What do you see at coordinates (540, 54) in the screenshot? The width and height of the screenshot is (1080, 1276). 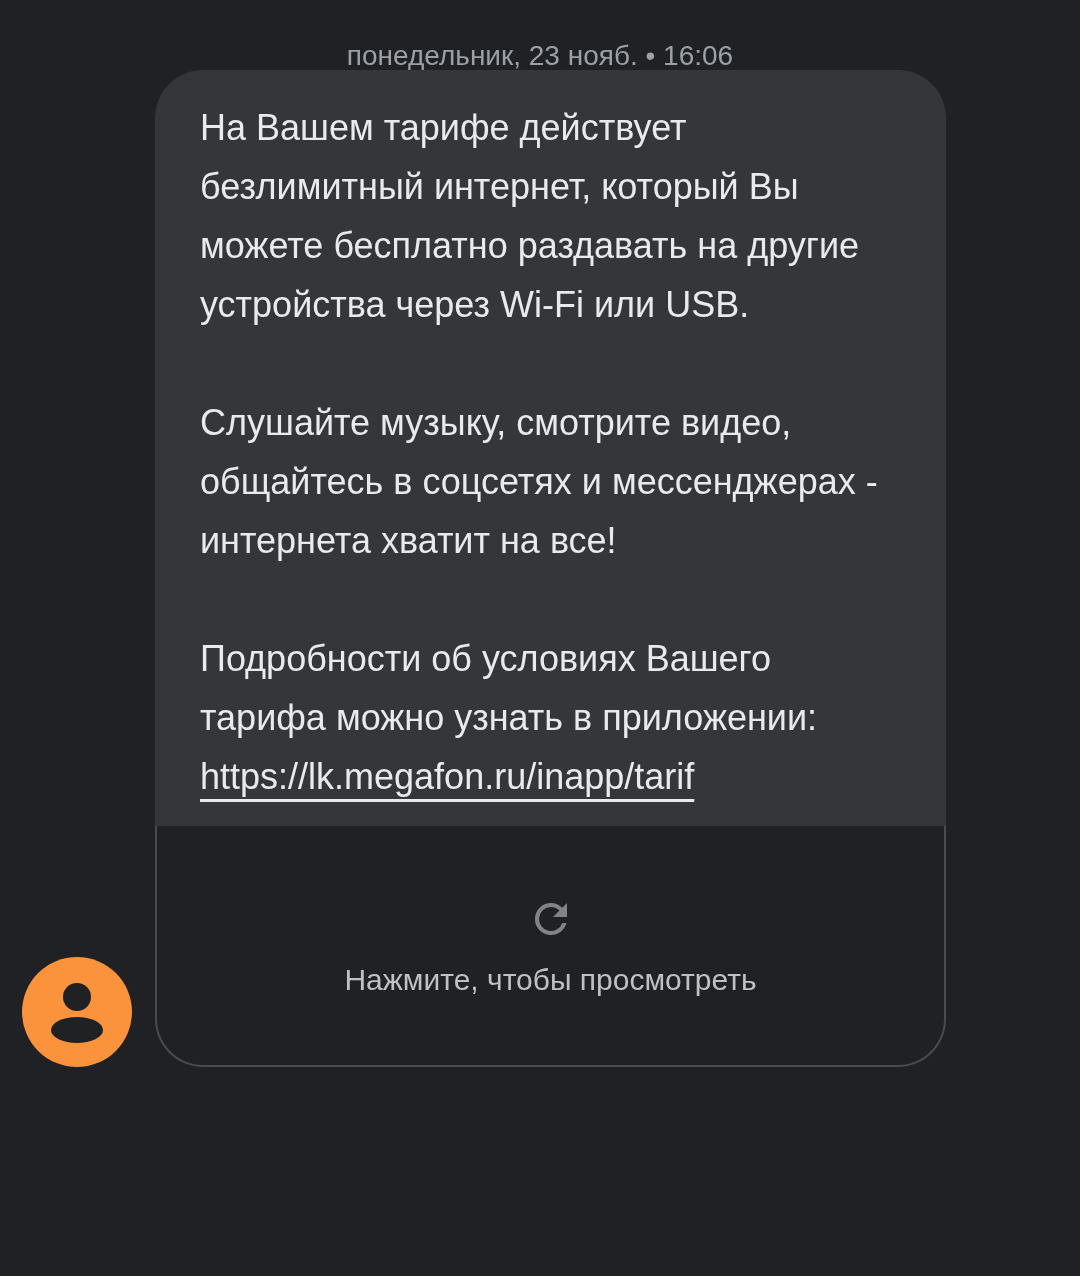 I see `message-timestamp: понедельник, 23 нояб. • 16:06` at bounding box center [540, 54].